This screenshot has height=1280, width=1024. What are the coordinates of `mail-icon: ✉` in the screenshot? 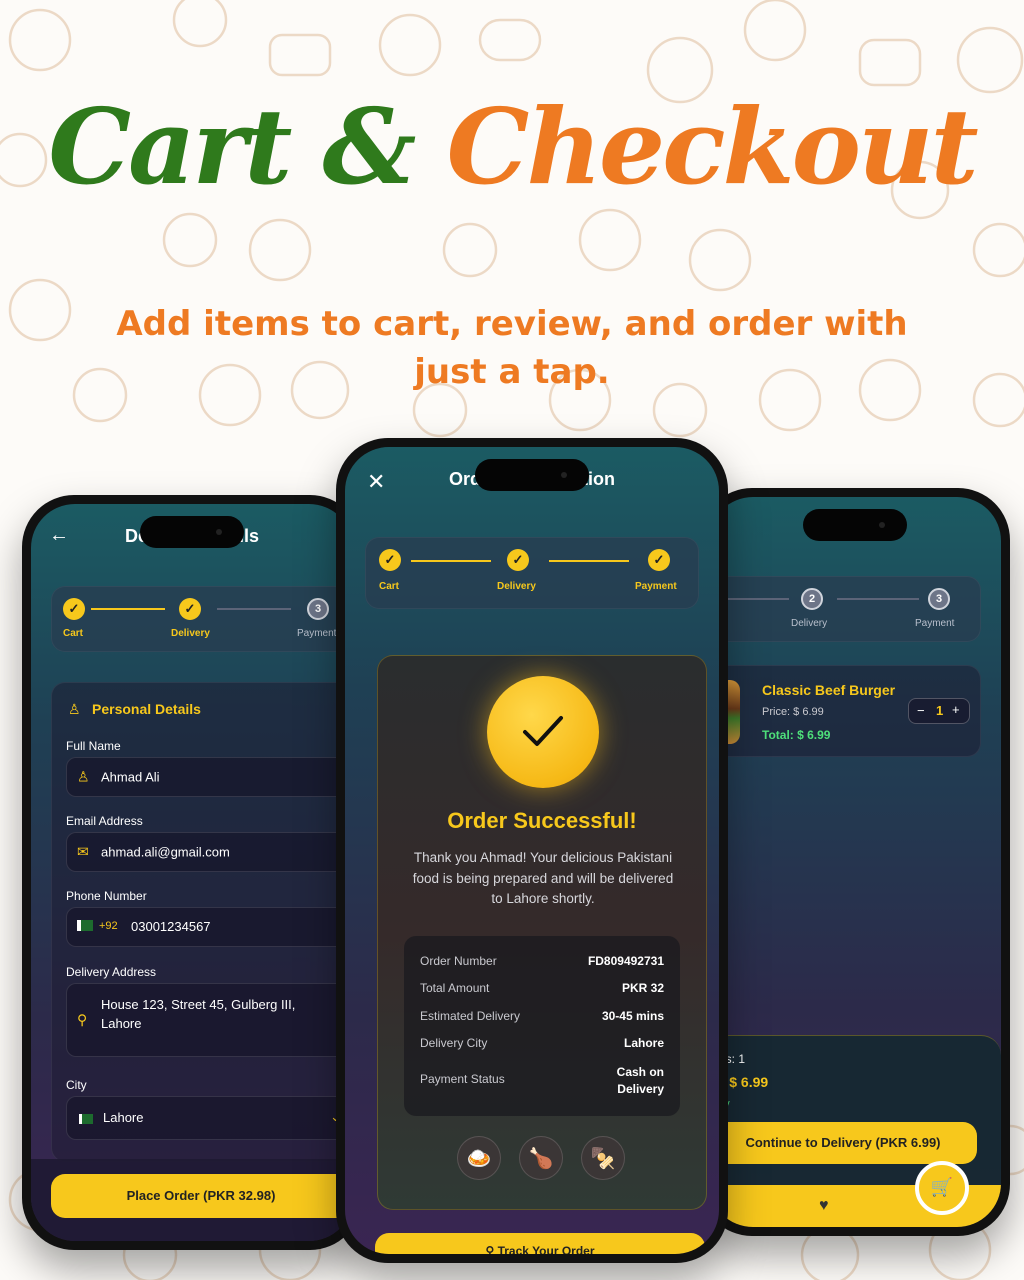 It's located at (83, 851).